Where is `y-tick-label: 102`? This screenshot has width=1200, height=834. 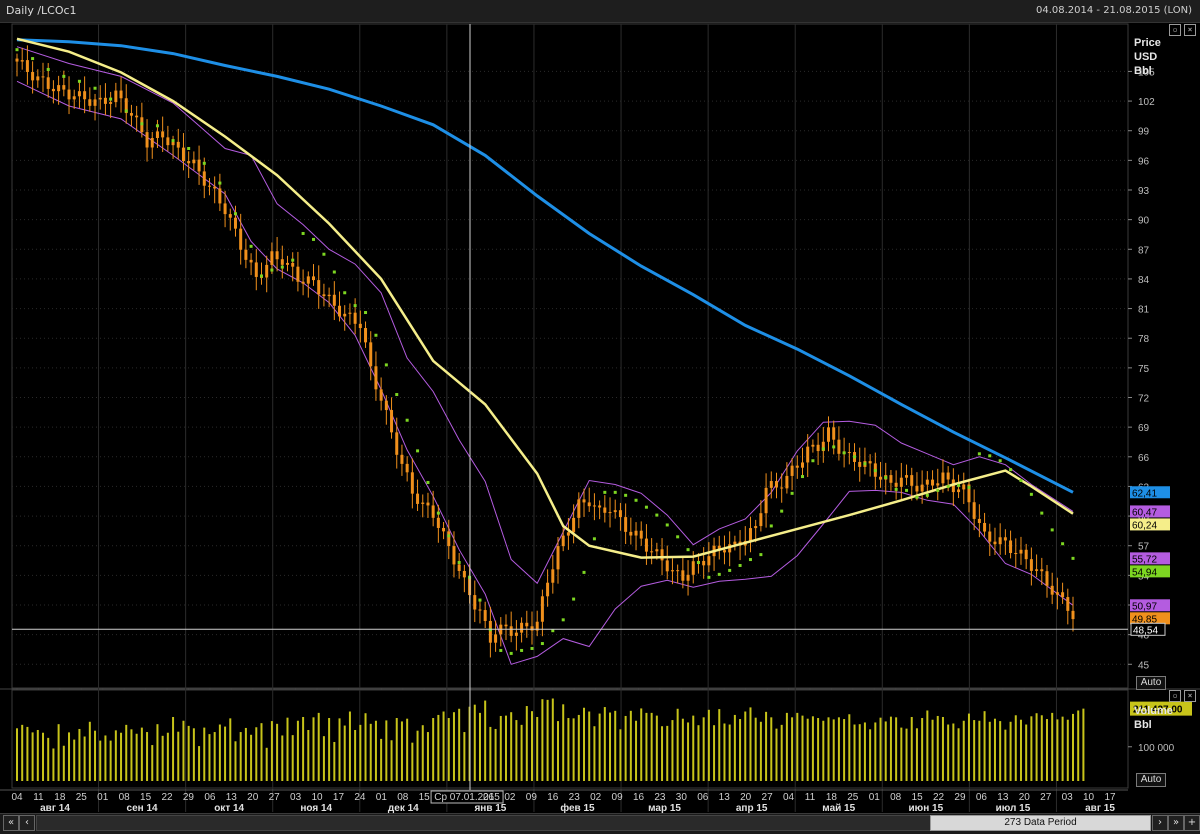
y-tick-label: 102 is located at coordinates (1146, 102).